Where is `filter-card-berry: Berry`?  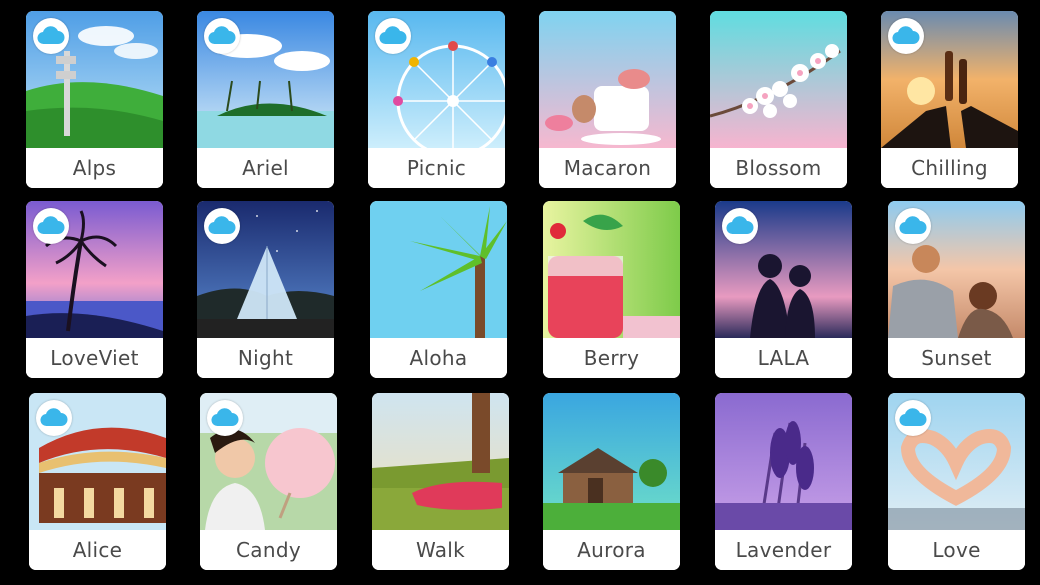
filter-card-berry: Berry is located at coordinates (611, 289).